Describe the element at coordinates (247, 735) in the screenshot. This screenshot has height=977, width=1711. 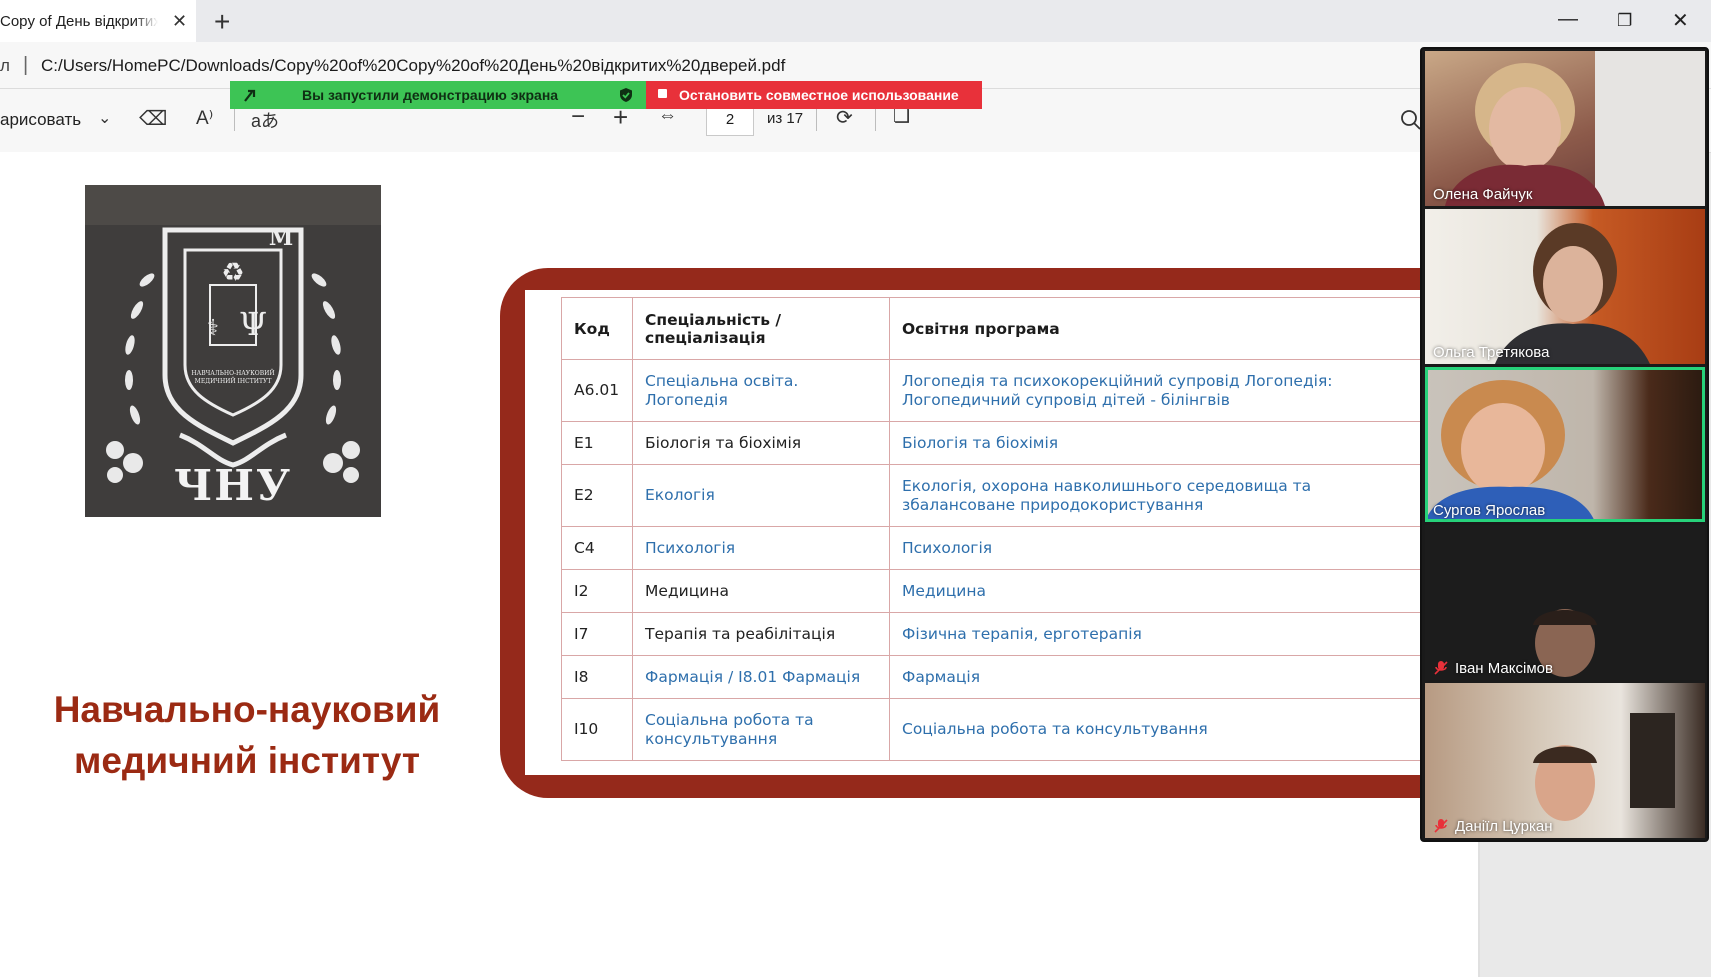
I see `institute-title: Навчально-науковий медичний інститут` at that location.